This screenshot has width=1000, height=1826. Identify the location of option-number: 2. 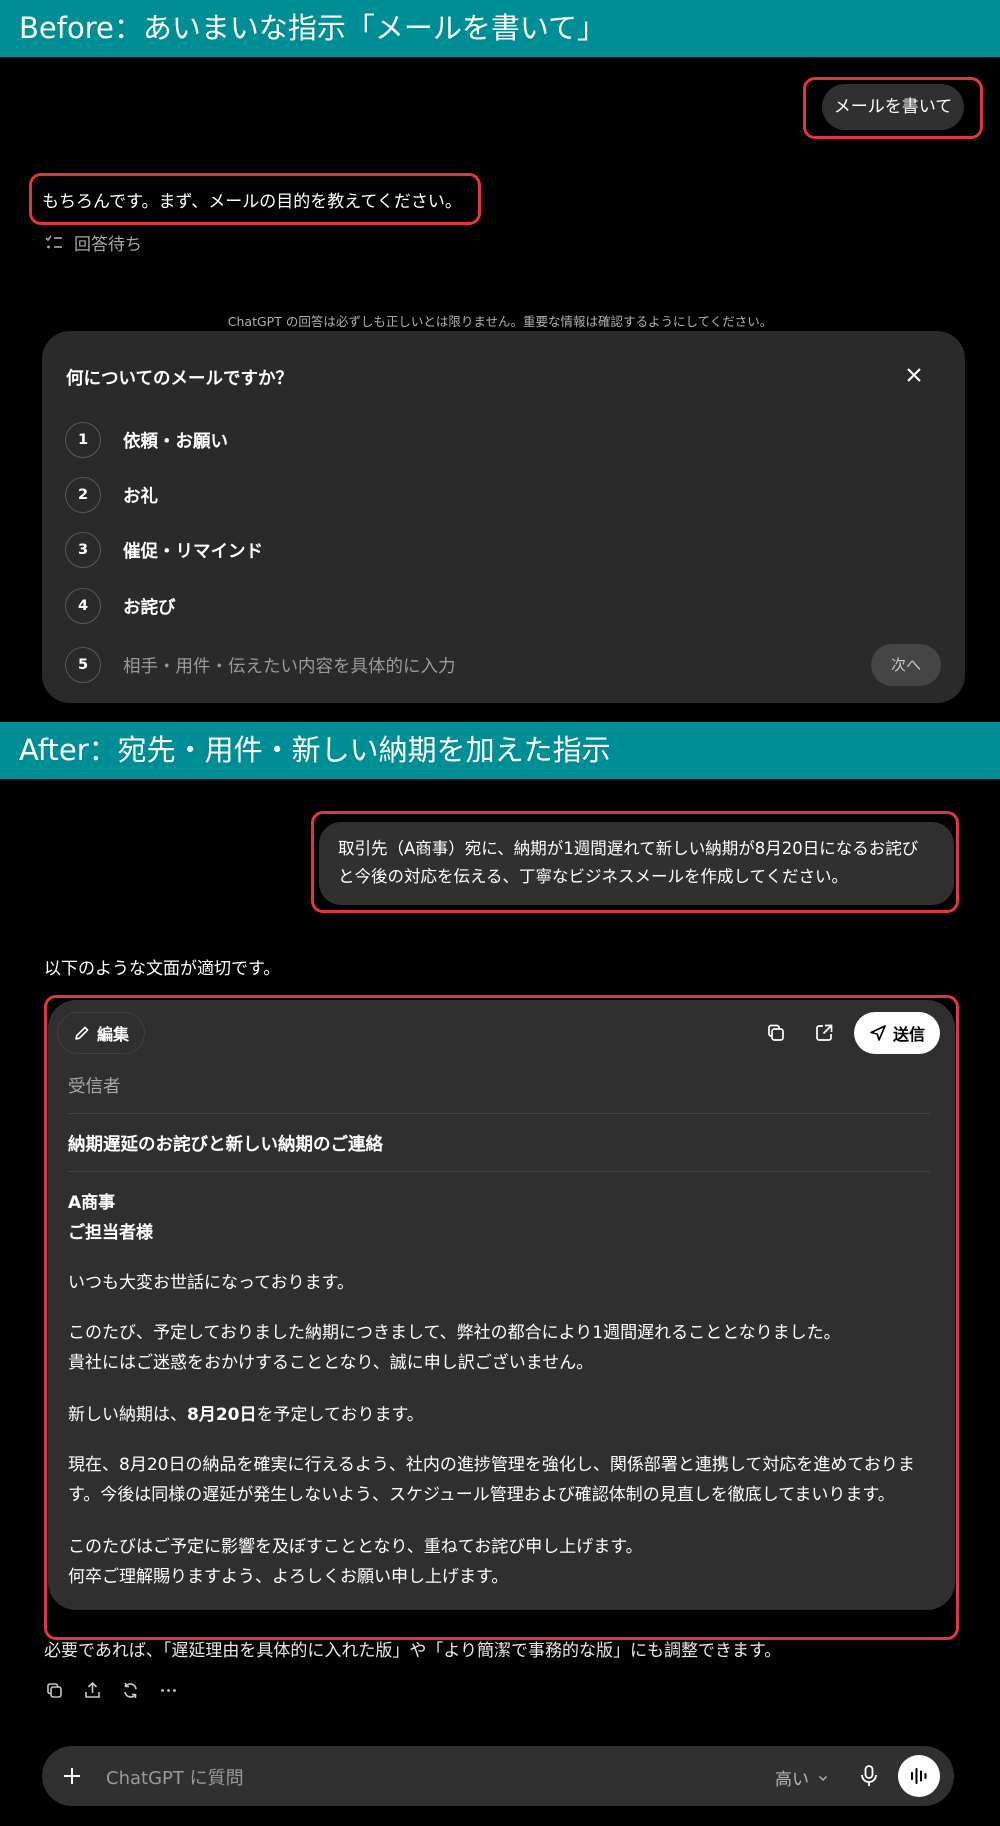
(83, 495).